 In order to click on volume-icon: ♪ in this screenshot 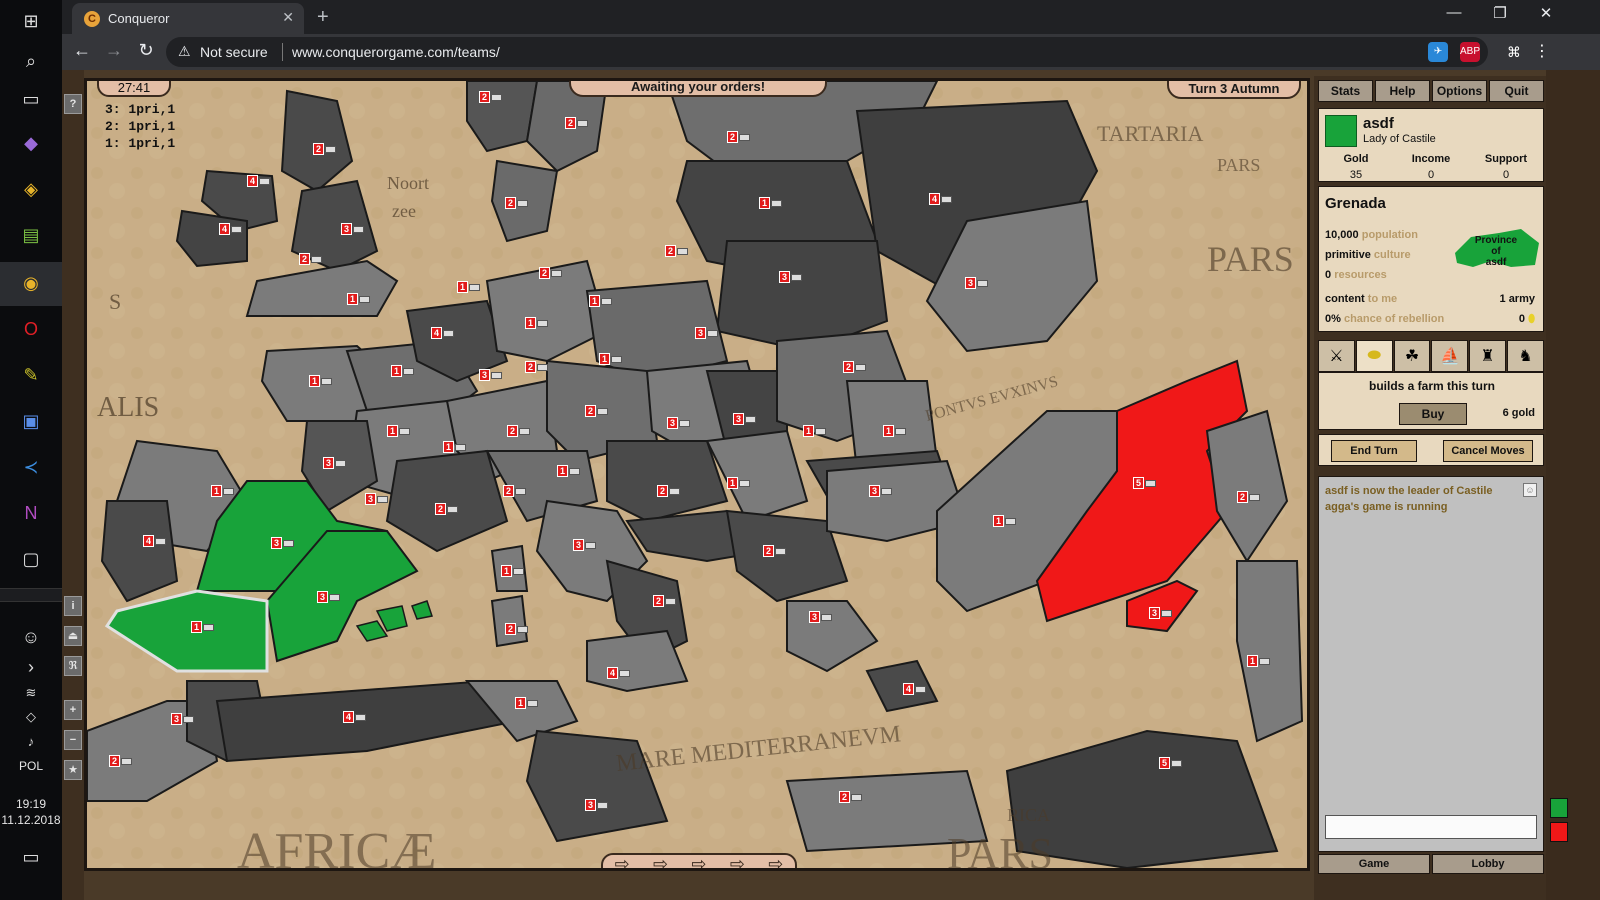, I will do `click(31, 741)`.